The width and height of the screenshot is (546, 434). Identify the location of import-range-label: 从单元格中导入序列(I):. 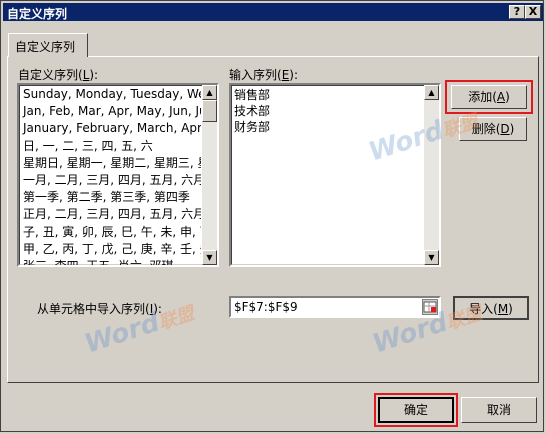
(99, 309).